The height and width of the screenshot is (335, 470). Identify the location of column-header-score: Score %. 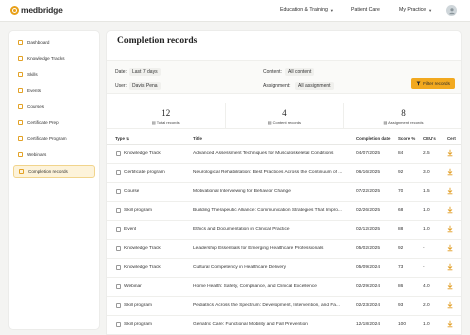
(406, 138).